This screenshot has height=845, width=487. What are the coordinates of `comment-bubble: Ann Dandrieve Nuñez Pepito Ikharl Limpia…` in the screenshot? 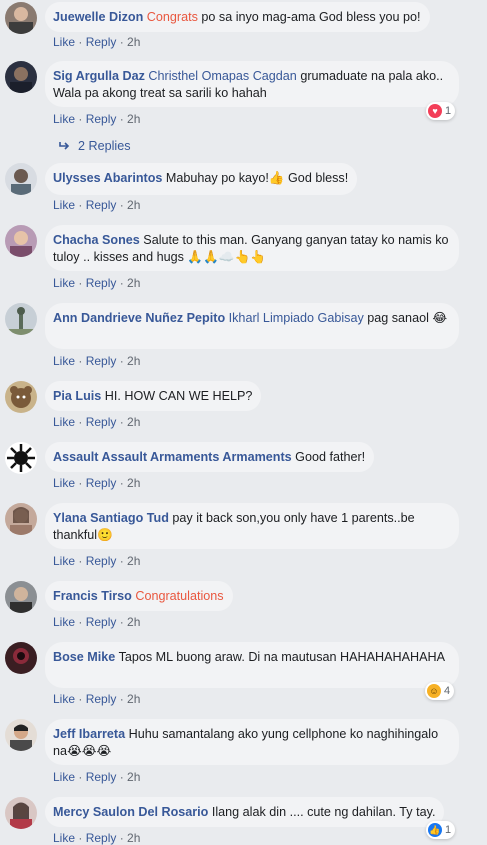 It's located at (252, 326).